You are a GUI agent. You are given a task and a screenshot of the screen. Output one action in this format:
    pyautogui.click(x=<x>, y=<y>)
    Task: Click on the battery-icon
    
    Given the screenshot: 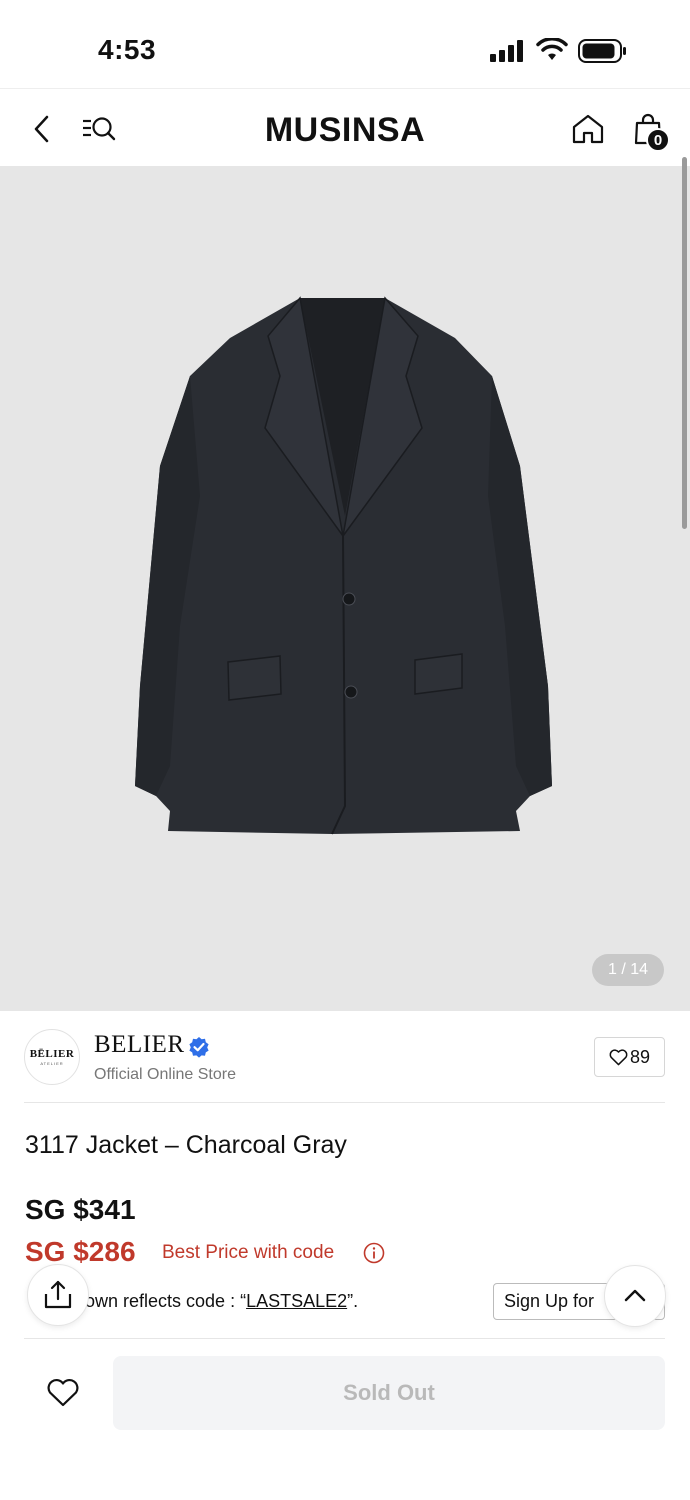 What is the action you would take?
    pyautogui.click(x=602, y=51)
    